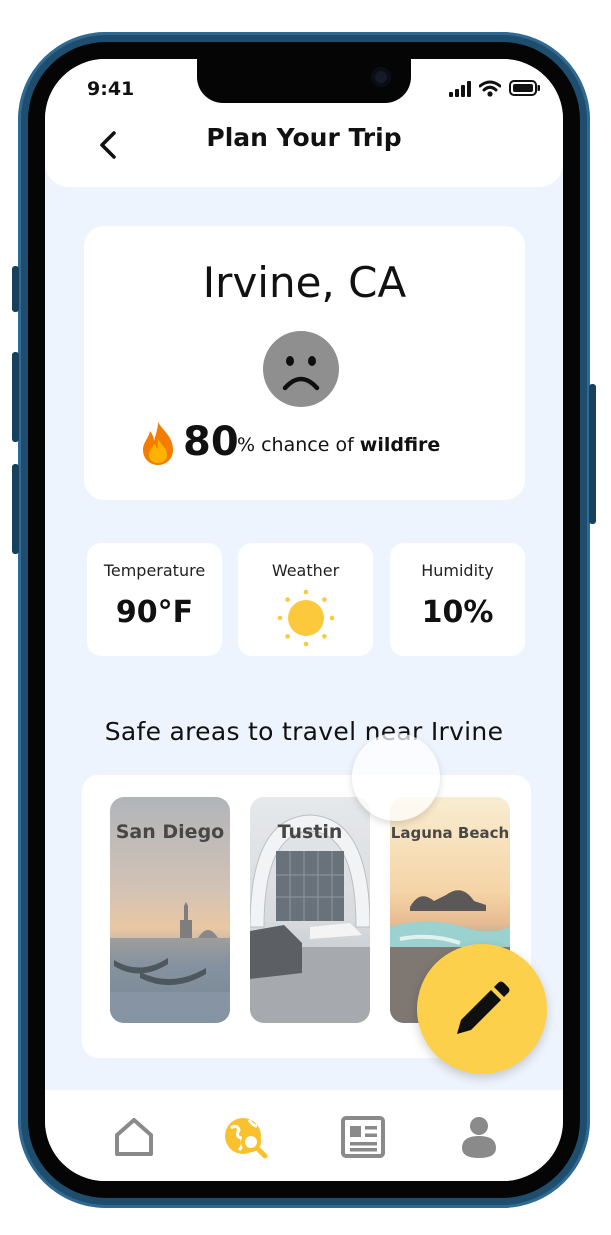 This screenshot has width=611, height=1235. What do you see at coordinates (301, 369) in the screenshot?
I see `sad-face-icon` at bounding box center [301, 369].